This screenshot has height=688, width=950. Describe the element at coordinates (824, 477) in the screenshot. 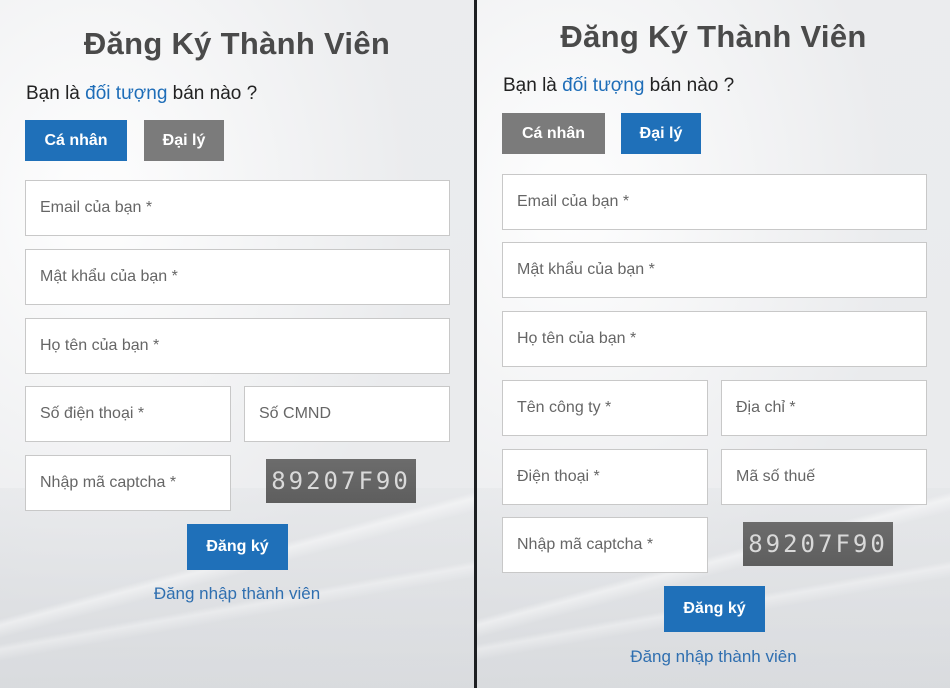

I see `tax-code-field` at that location.